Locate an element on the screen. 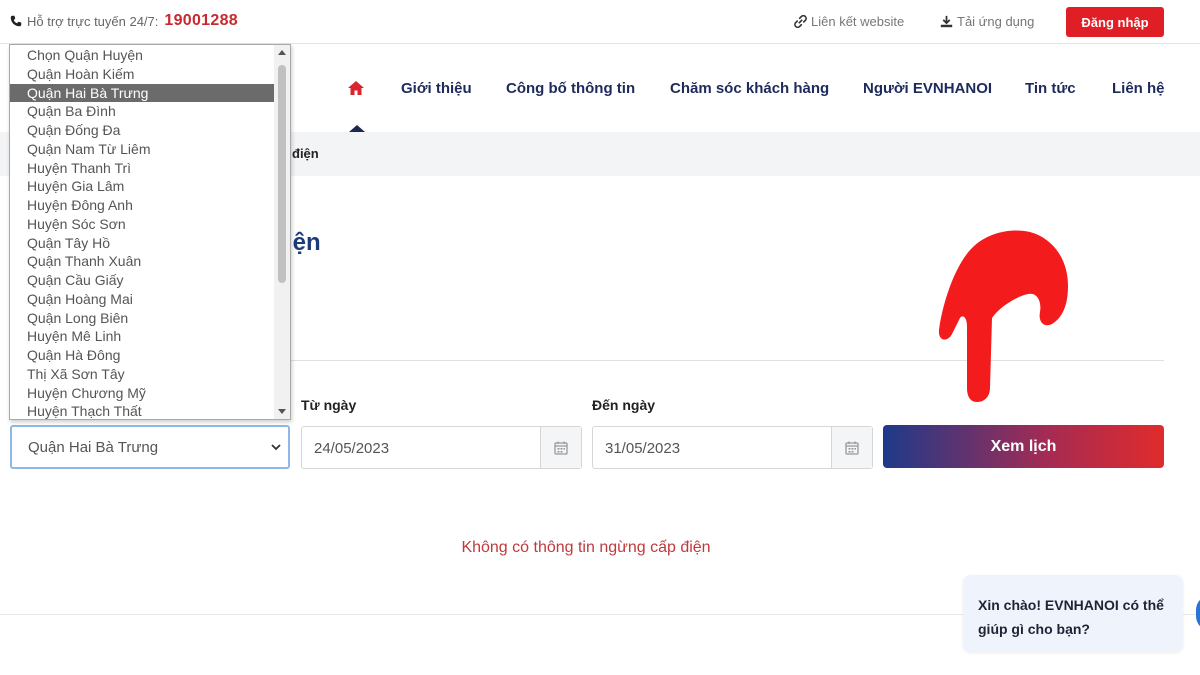 This screenshot has height=675, width=1200. from-date-label: Từ ngày is located at coordinates (329, 405).